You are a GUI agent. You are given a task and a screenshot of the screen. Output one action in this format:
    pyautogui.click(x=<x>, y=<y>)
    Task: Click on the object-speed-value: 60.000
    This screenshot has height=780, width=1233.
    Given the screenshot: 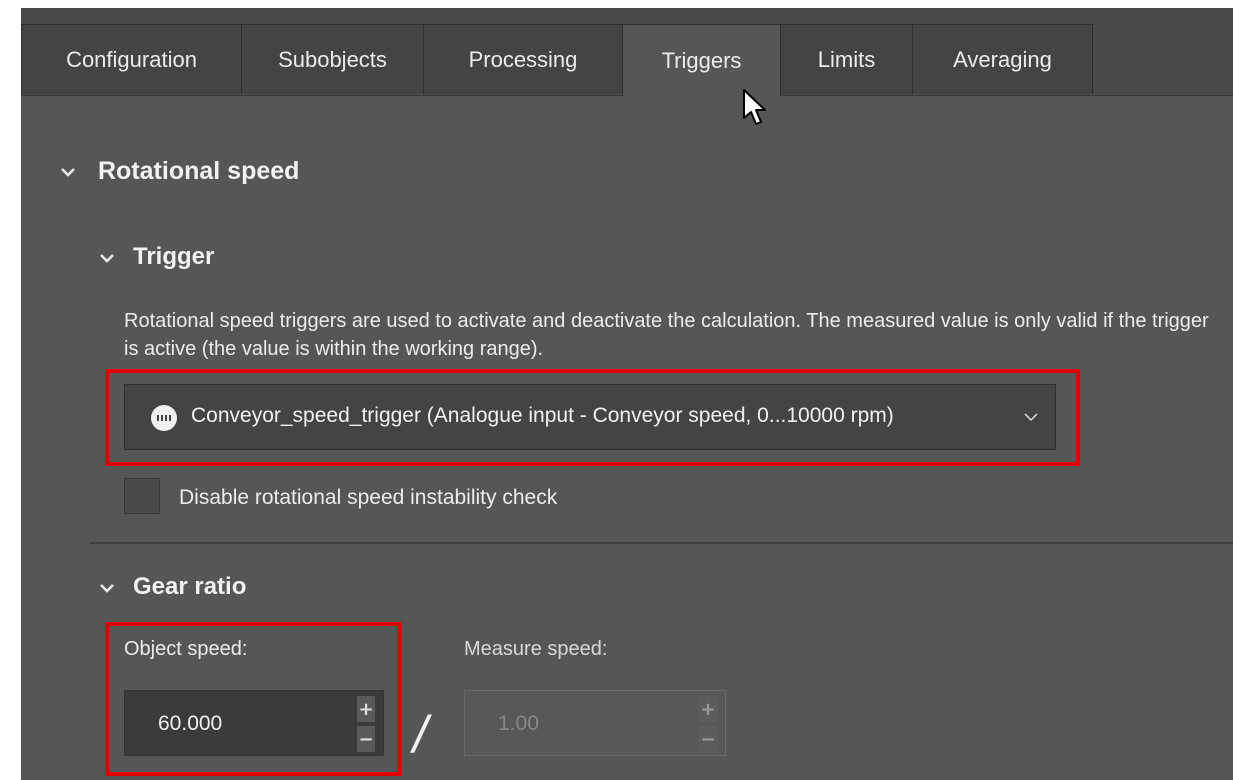 What is the action you would take?
    pyautogui.click(x=190, y=723)
    